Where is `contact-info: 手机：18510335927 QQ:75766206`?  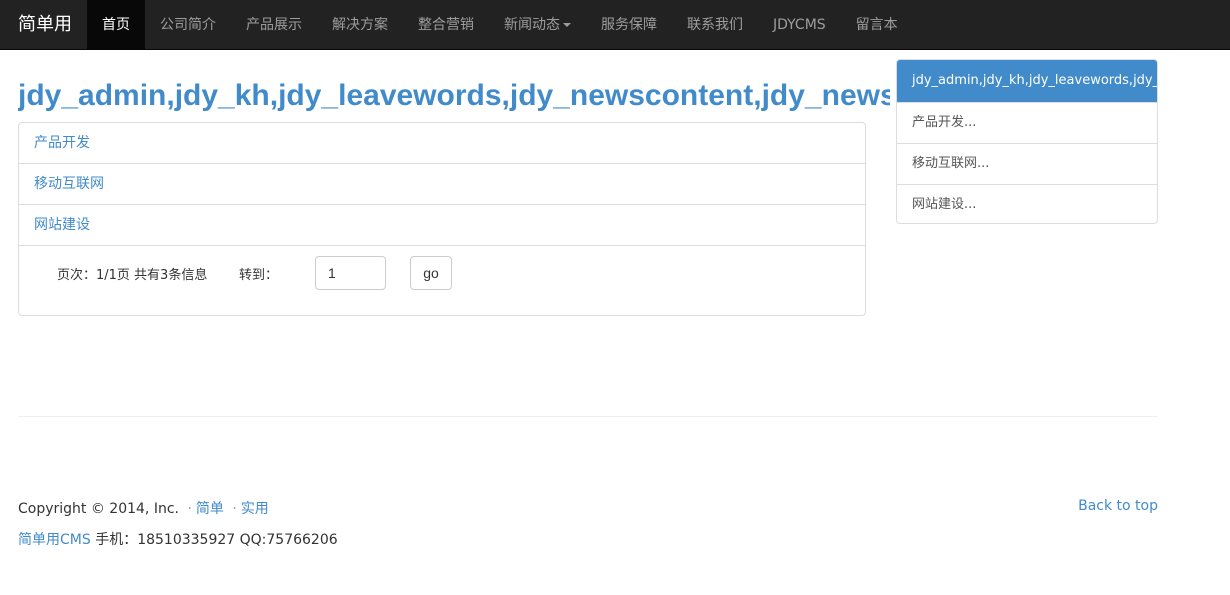 contact-info: 手机：18510335927 QQ:75766206 is located at coordinates (216, 540).